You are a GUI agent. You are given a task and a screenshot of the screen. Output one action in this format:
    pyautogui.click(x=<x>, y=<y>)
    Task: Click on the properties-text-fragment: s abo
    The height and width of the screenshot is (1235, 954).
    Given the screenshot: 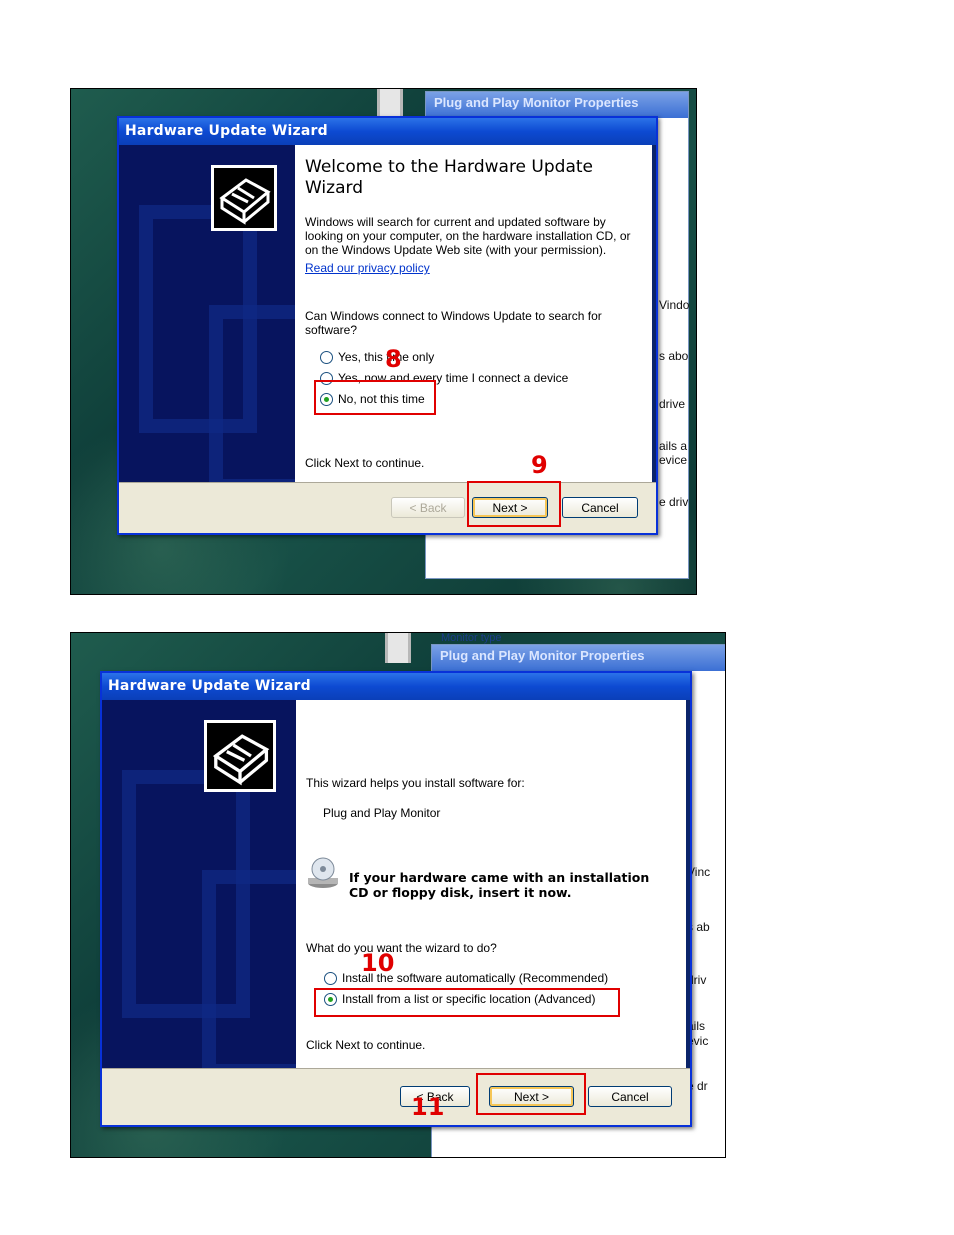 What is the action you would take?
    pyautogui.click(x=674, y=356)
    